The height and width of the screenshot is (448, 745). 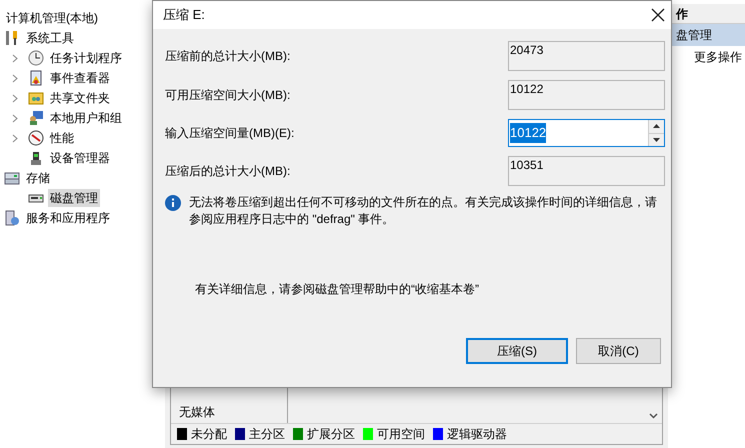 I want to click on tree-item: 任务计划程序, so click(x=86, y=58).